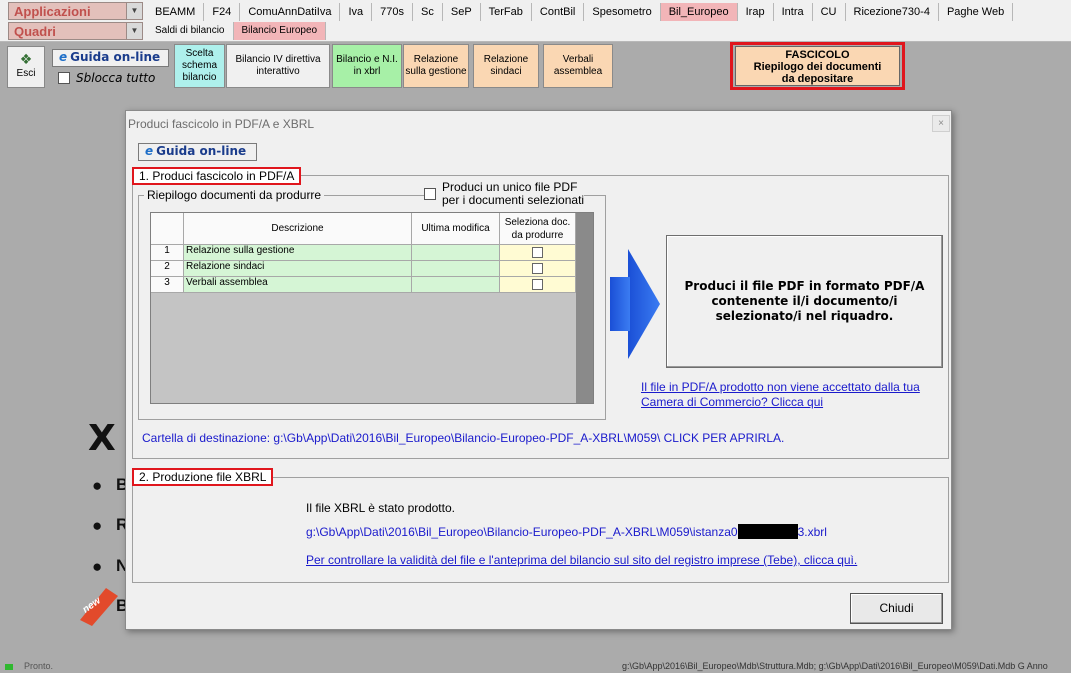  I want to click on tab-paghe-web: Paghe Web, so click(976, 12).